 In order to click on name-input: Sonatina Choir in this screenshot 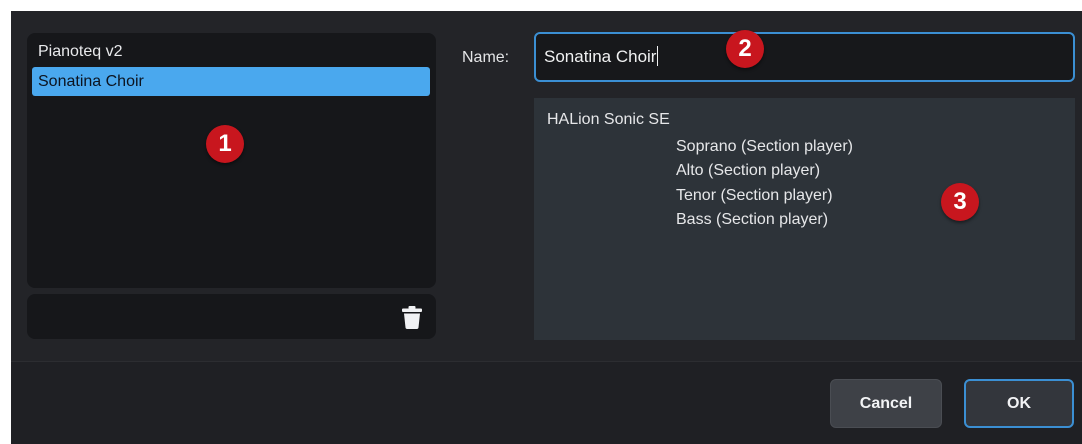, I will do `click(804, 57)`.